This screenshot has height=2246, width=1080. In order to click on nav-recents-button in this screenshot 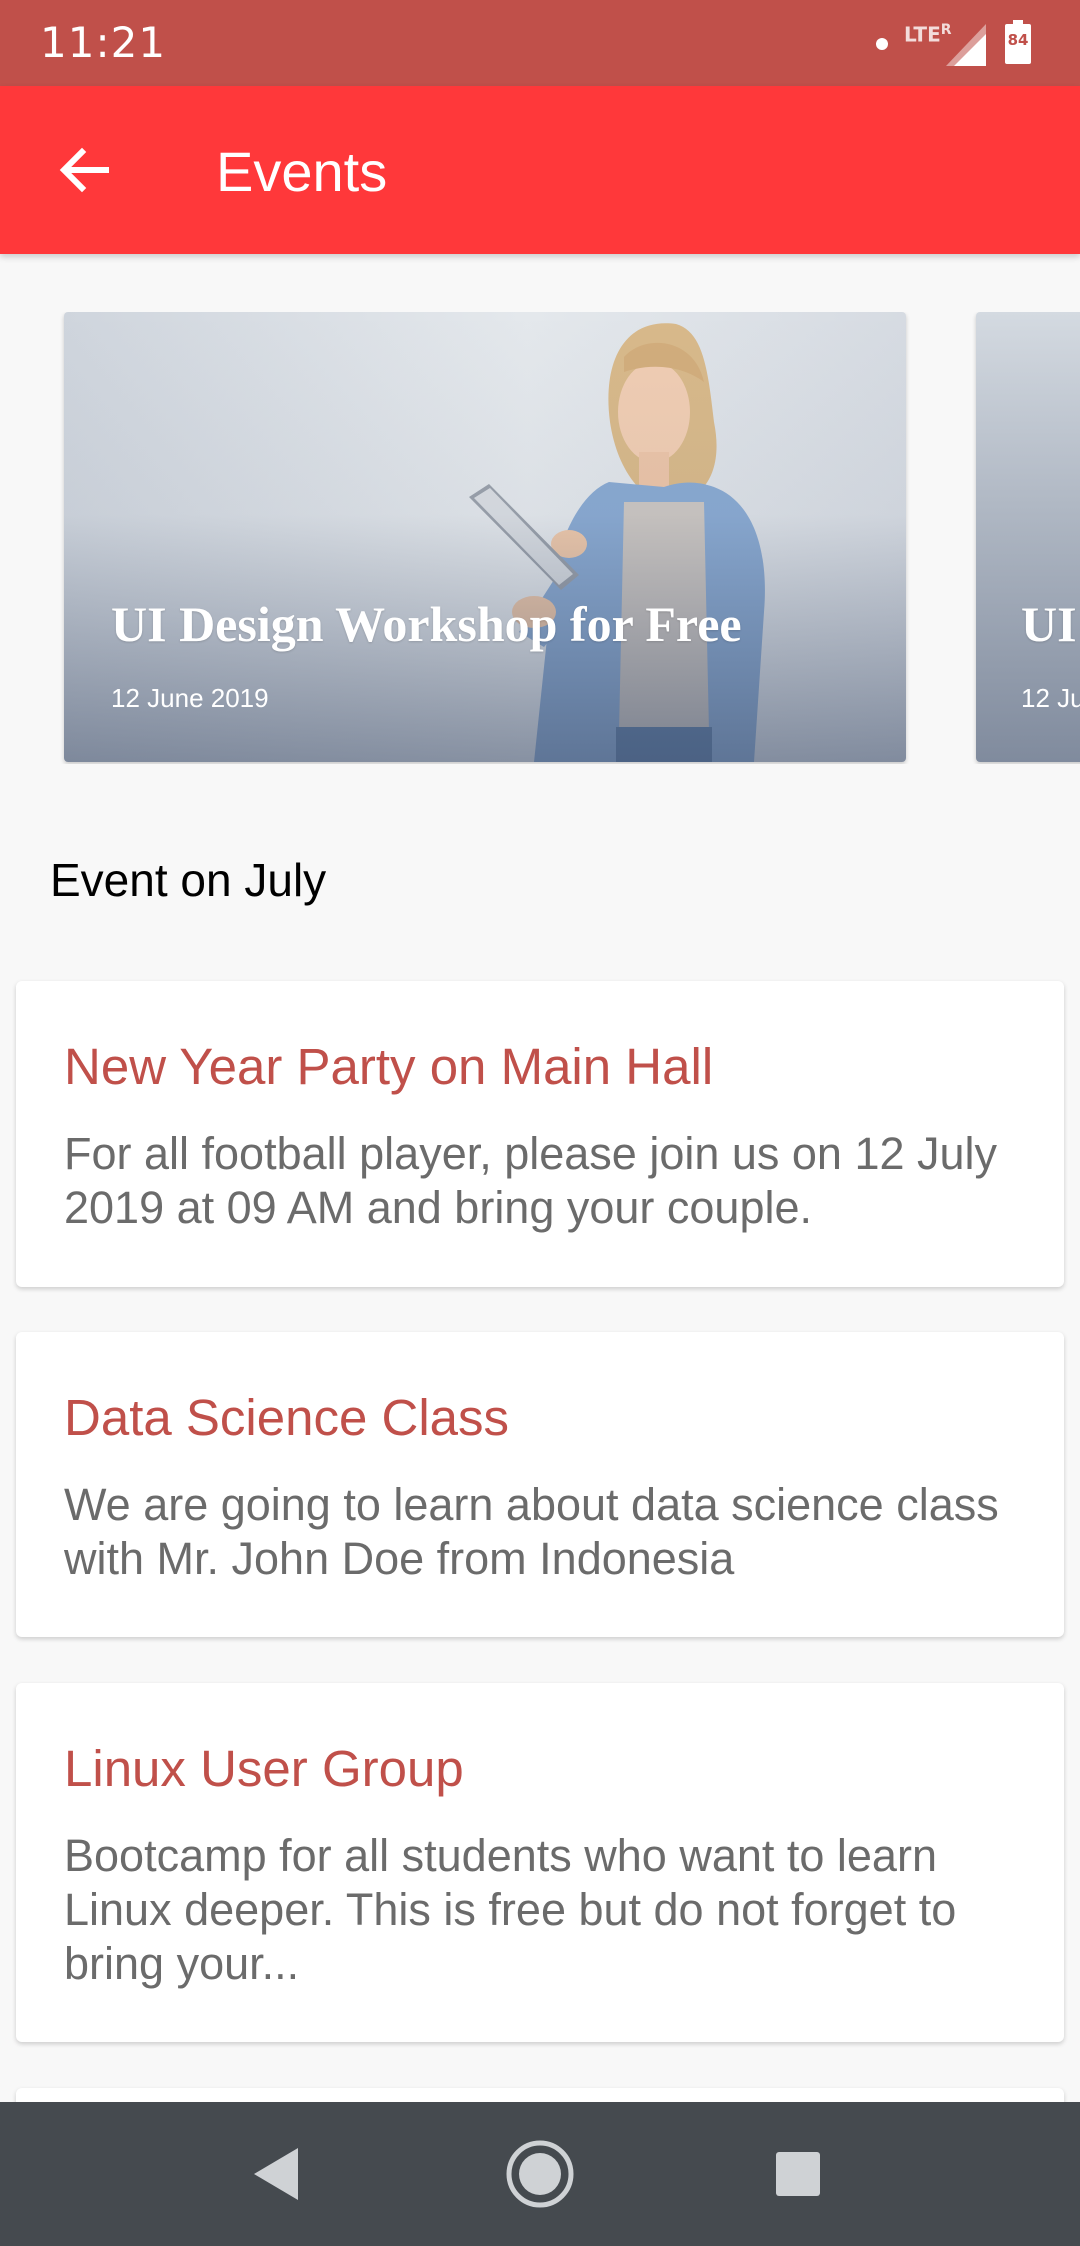, I will do `click(798, 2174)`.